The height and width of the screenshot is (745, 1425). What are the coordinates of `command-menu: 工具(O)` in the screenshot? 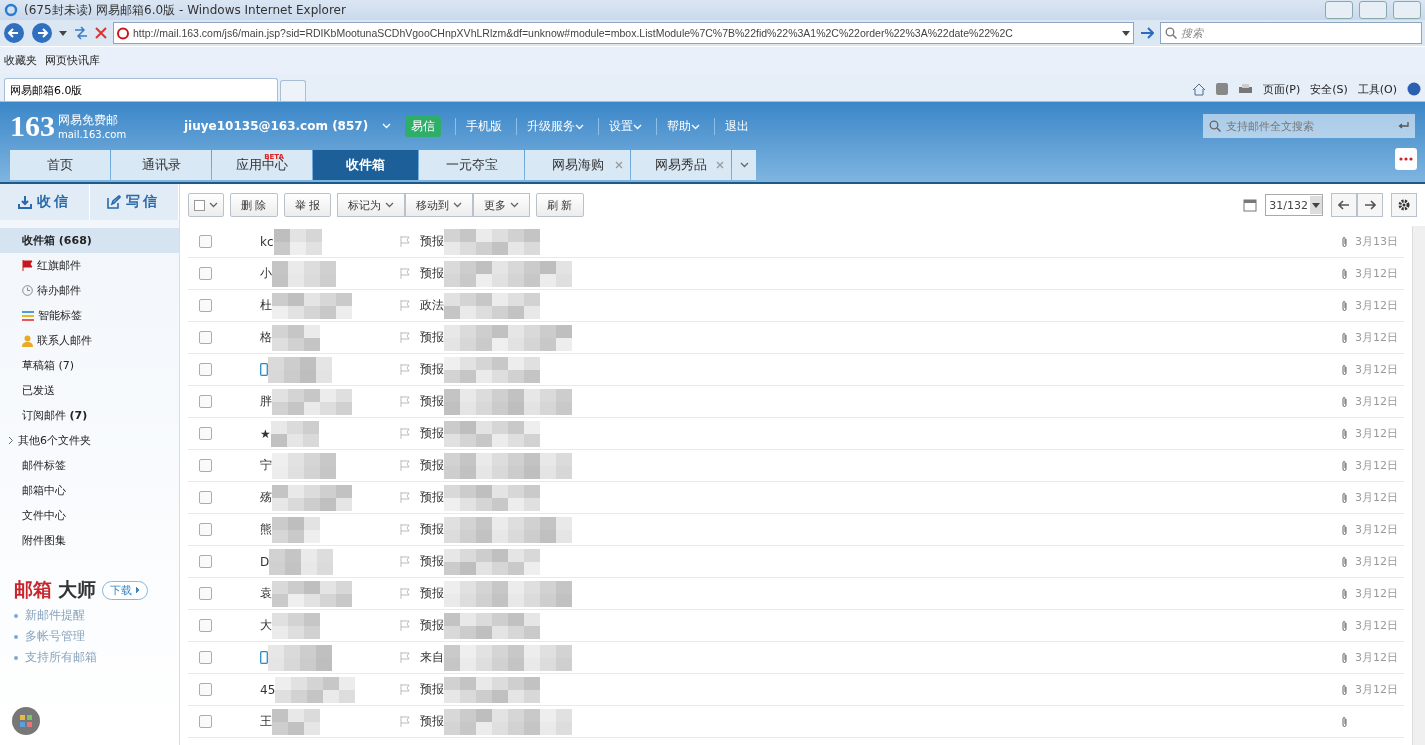 It's located at (1377, 89).